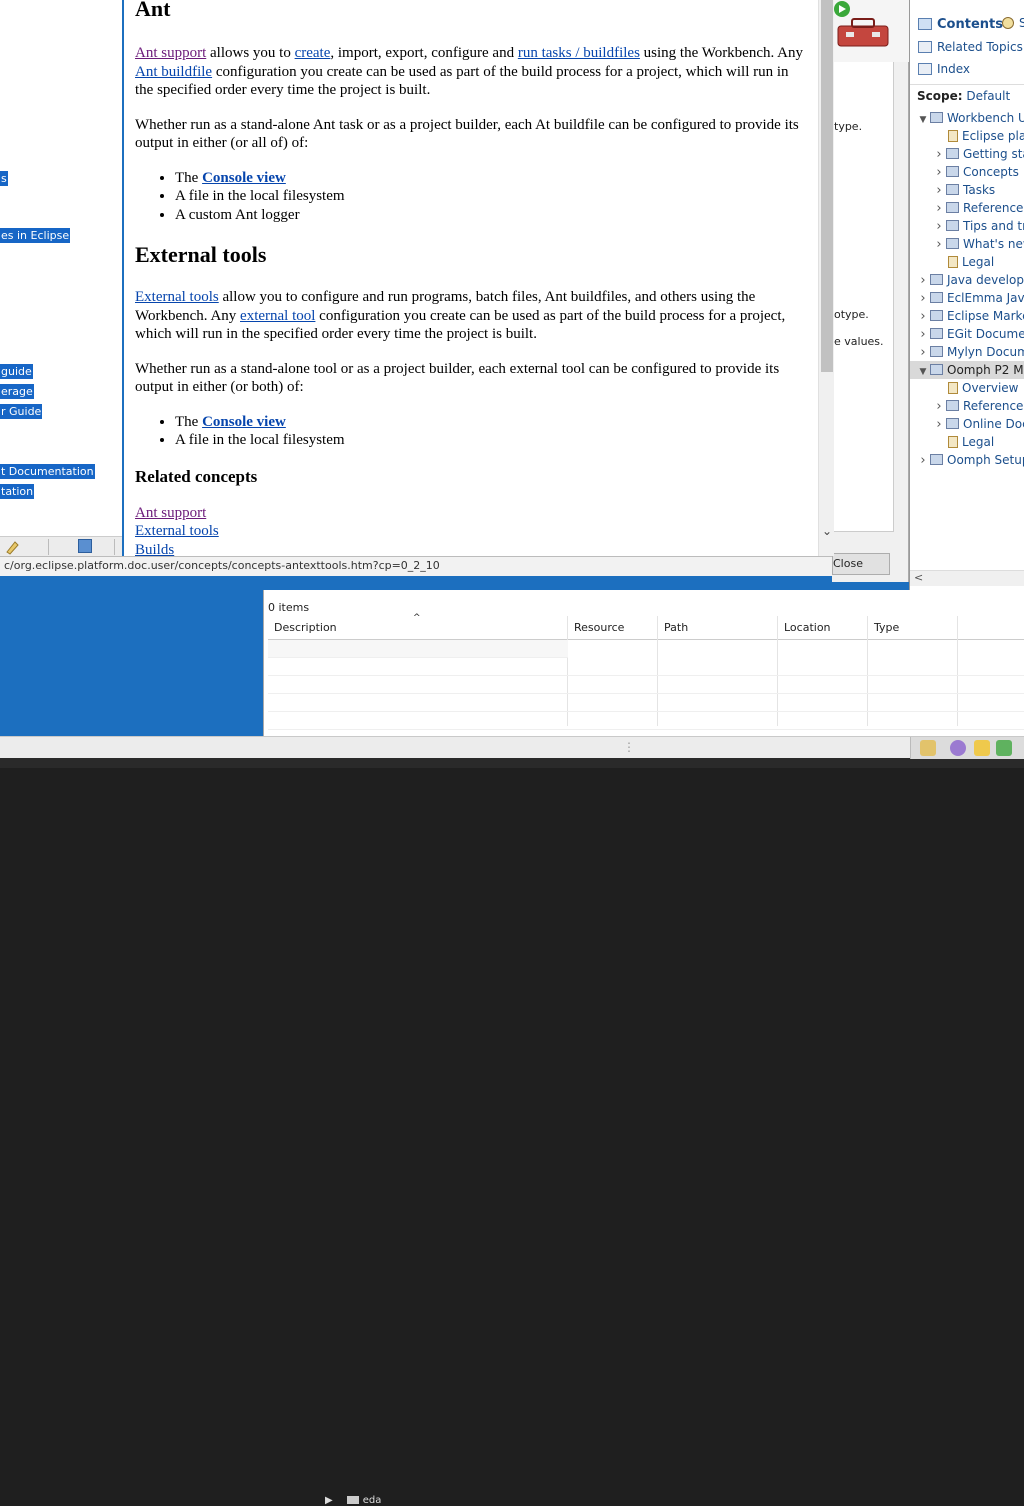 The width and height of the screenshot is (1024, 1506). I want to click on heading-related-concepts: Related concepts, so click(196, 476).